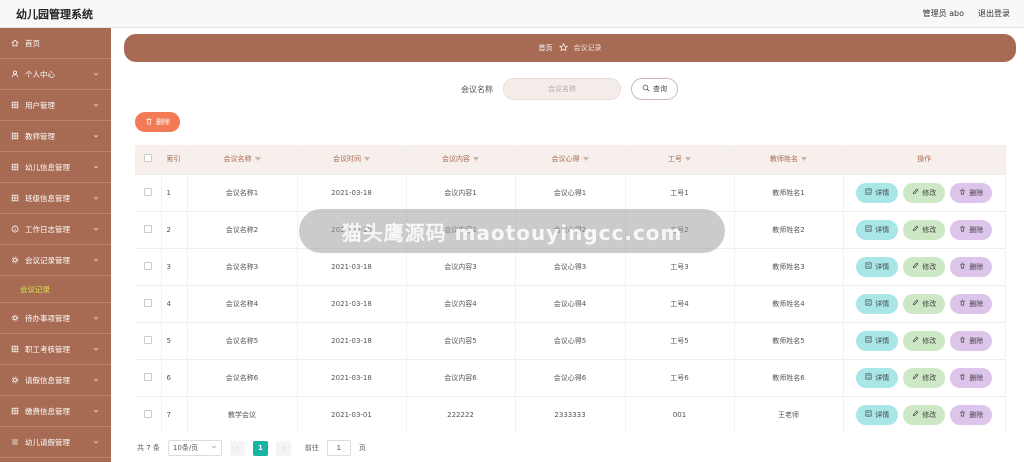  I want to click on table-row: 2 会议名称2 2021-03-18 会议内容2 会议心得2 工号2 教师姓名2 详情 修改 删除, so click(570, 229).